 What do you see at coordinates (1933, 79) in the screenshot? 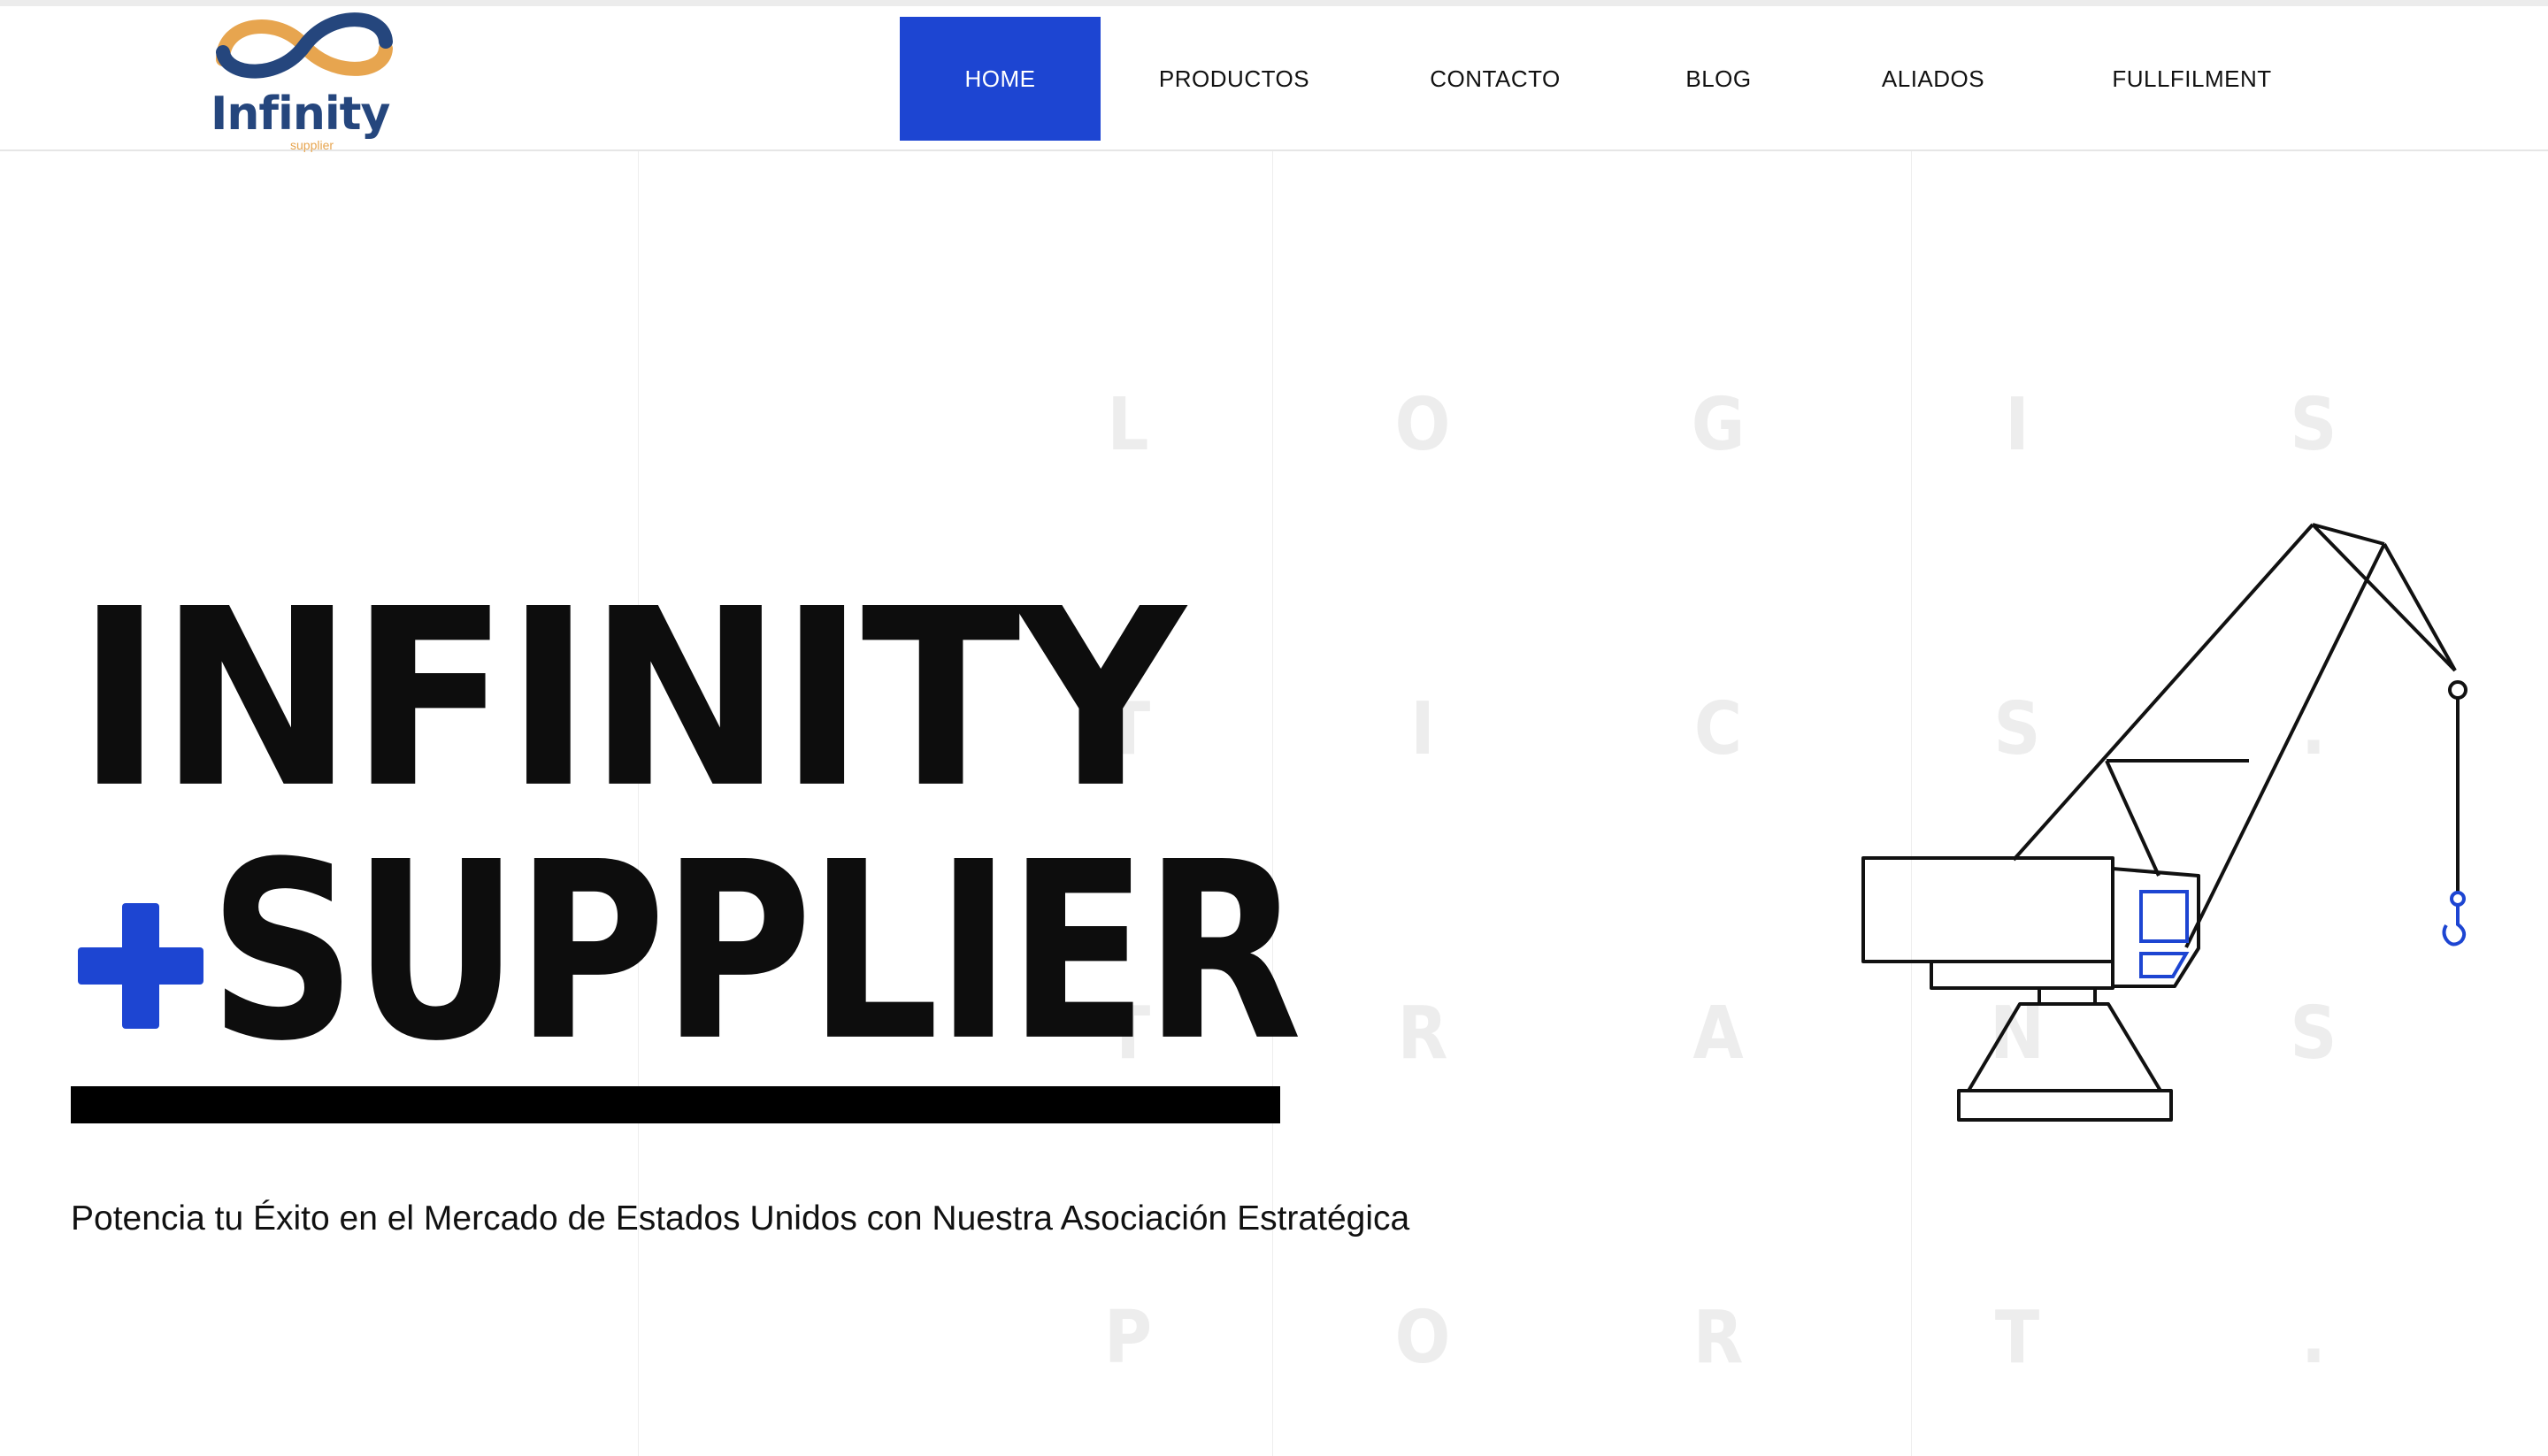
I see `nav-aliados: ALIADOS` at bounding box center [1933, 79].